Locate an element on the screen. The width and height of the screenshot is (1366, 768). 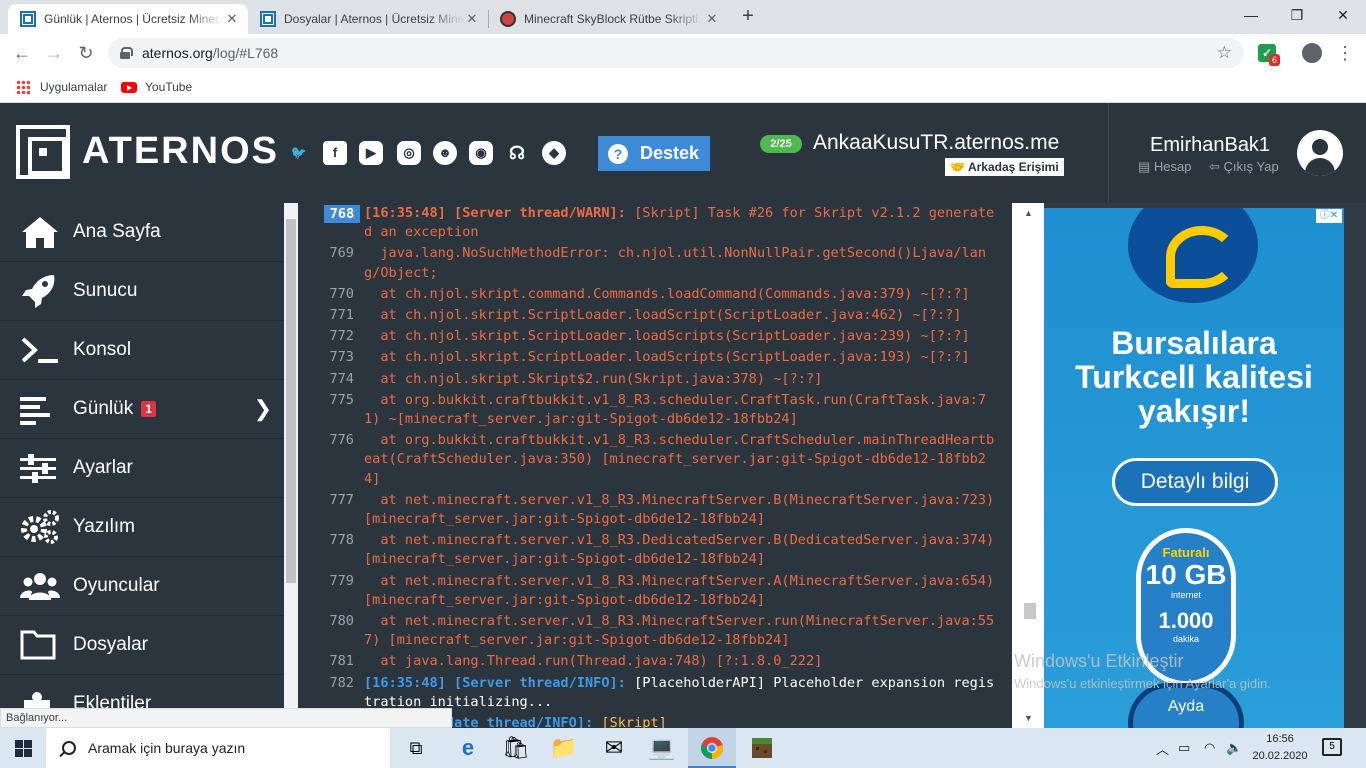
log-line-number: 770 is located at coordinates (337, 294).